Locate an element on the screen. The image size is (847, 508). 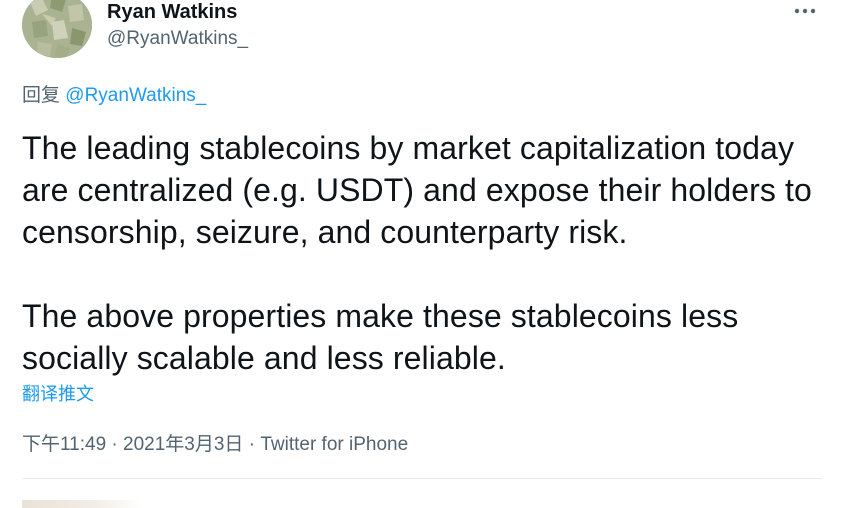
reply-prefix: 回复 is located at coordinates (41, 95).